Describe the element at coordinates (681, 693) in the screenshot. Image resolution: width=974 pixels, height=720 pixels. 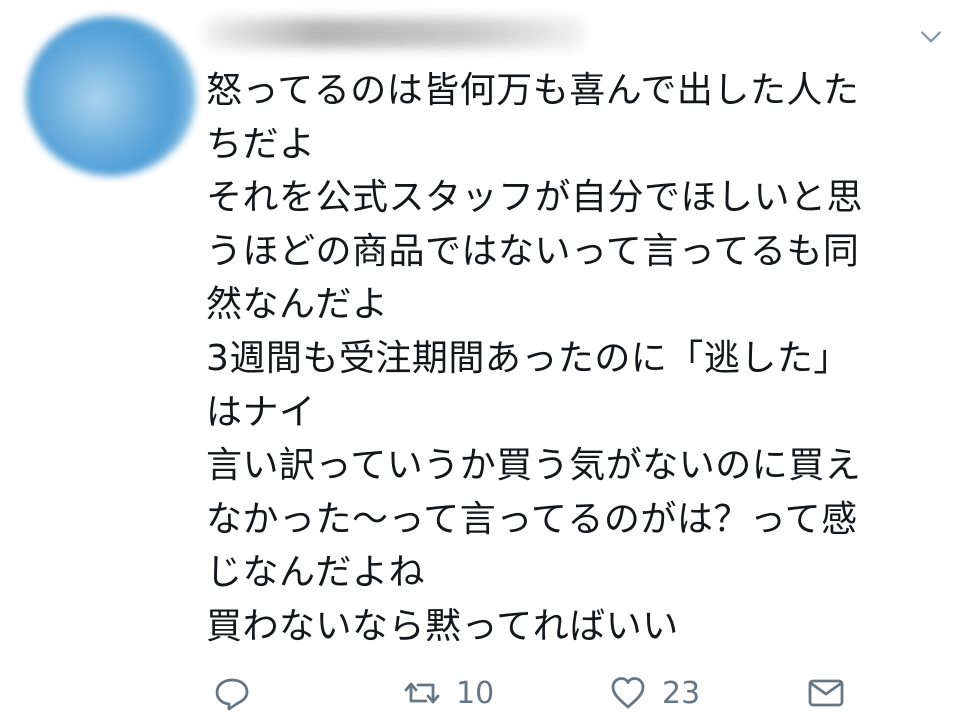
I see `like-count: 23` at that location.